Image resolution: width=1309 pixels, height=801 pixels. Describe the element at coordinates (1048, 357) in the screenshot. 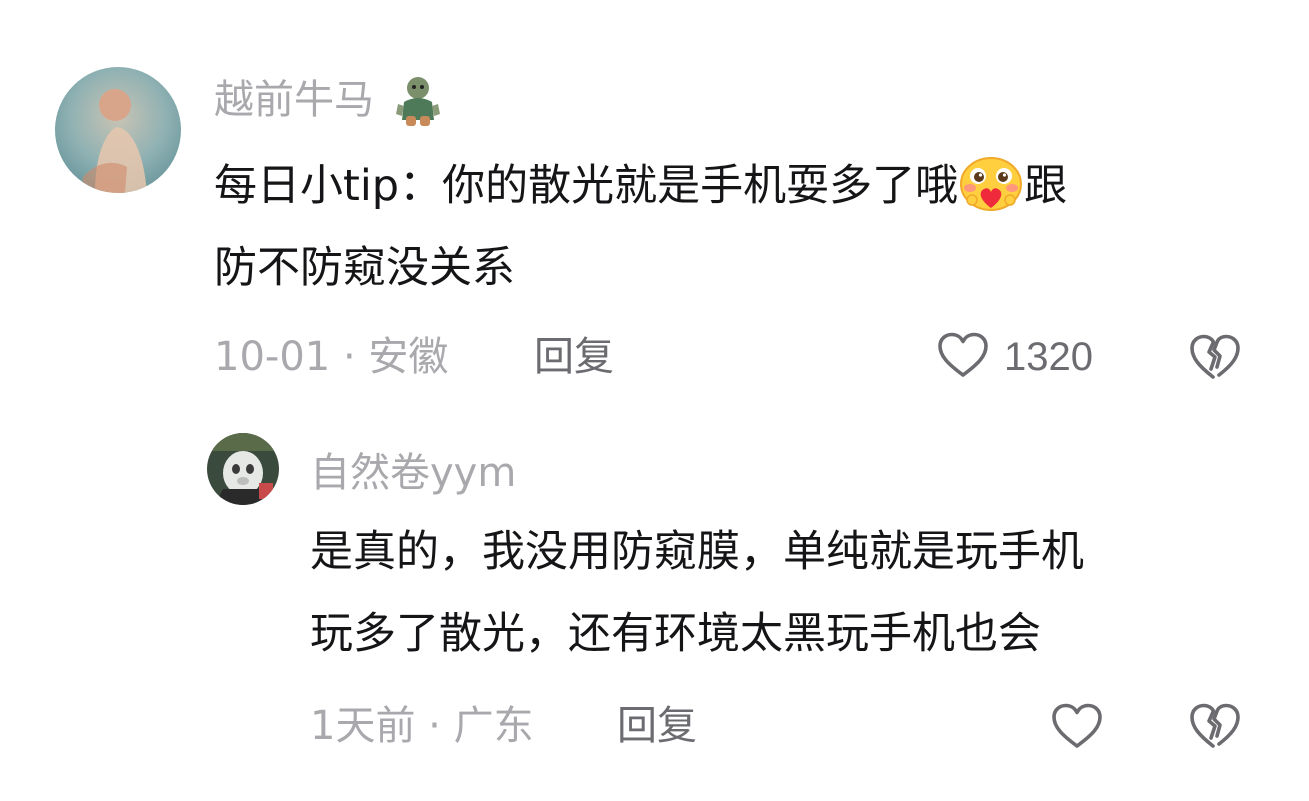

I see `like-count: 1320` at that location.